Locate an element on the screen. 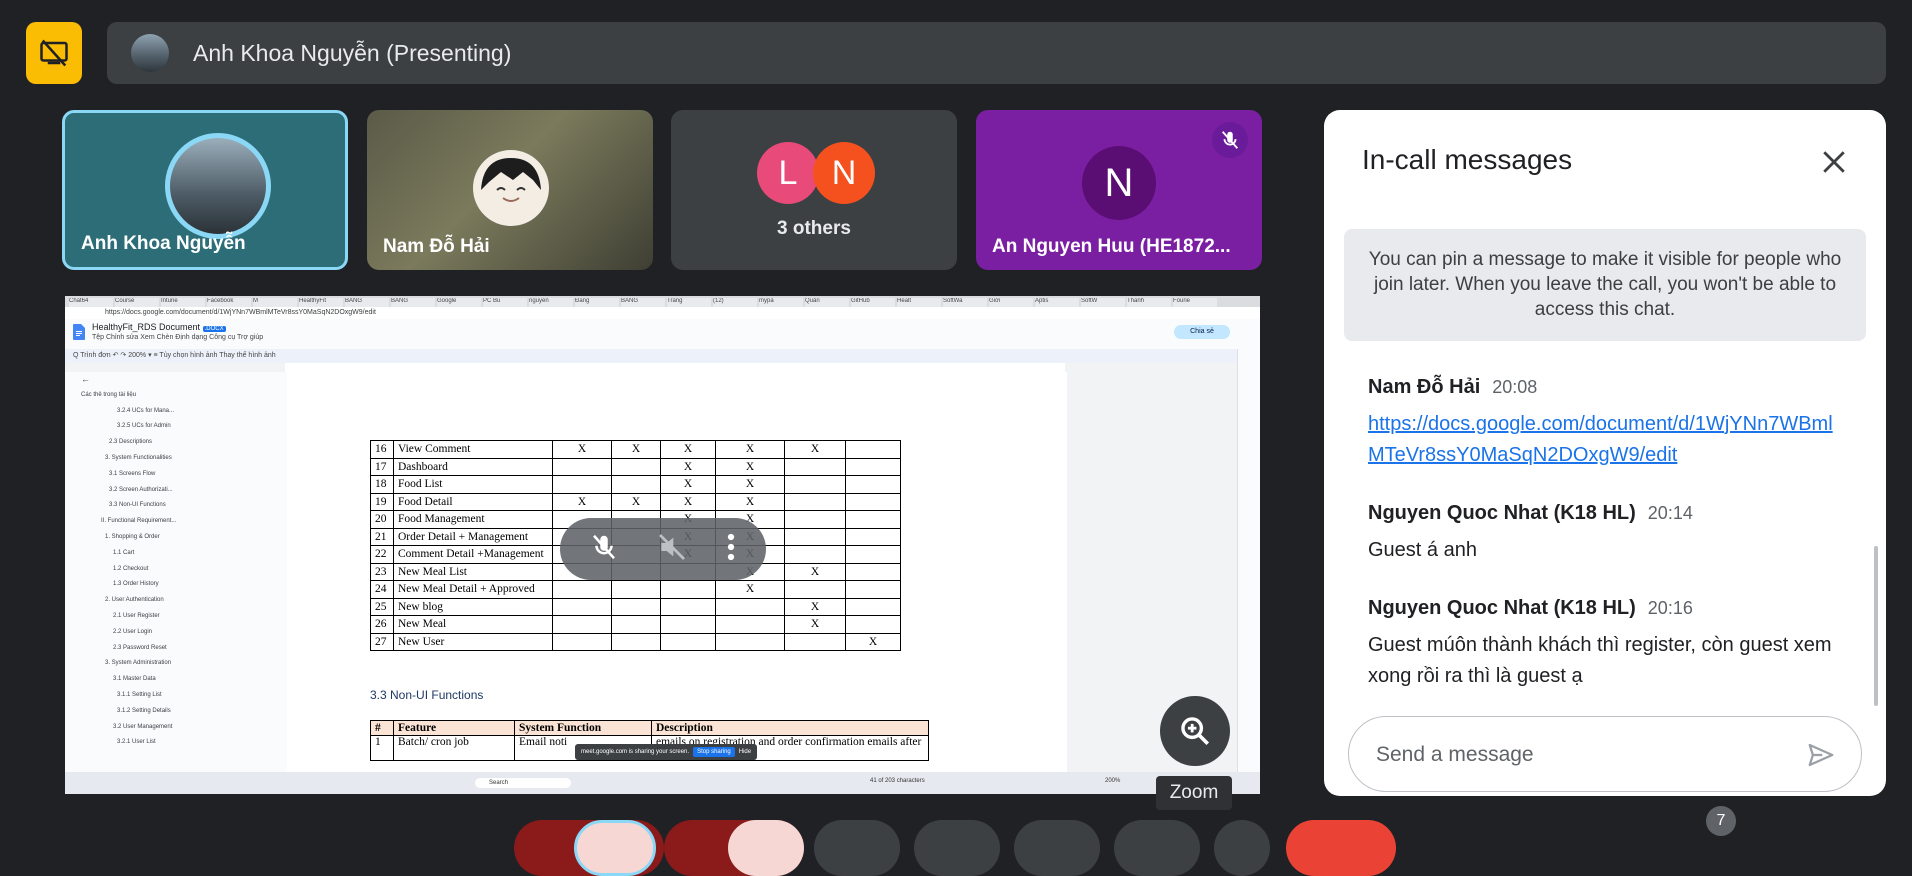 This screenshot has height=876, width=1912. stop-presenting-button is located at coordinates (54, 53).